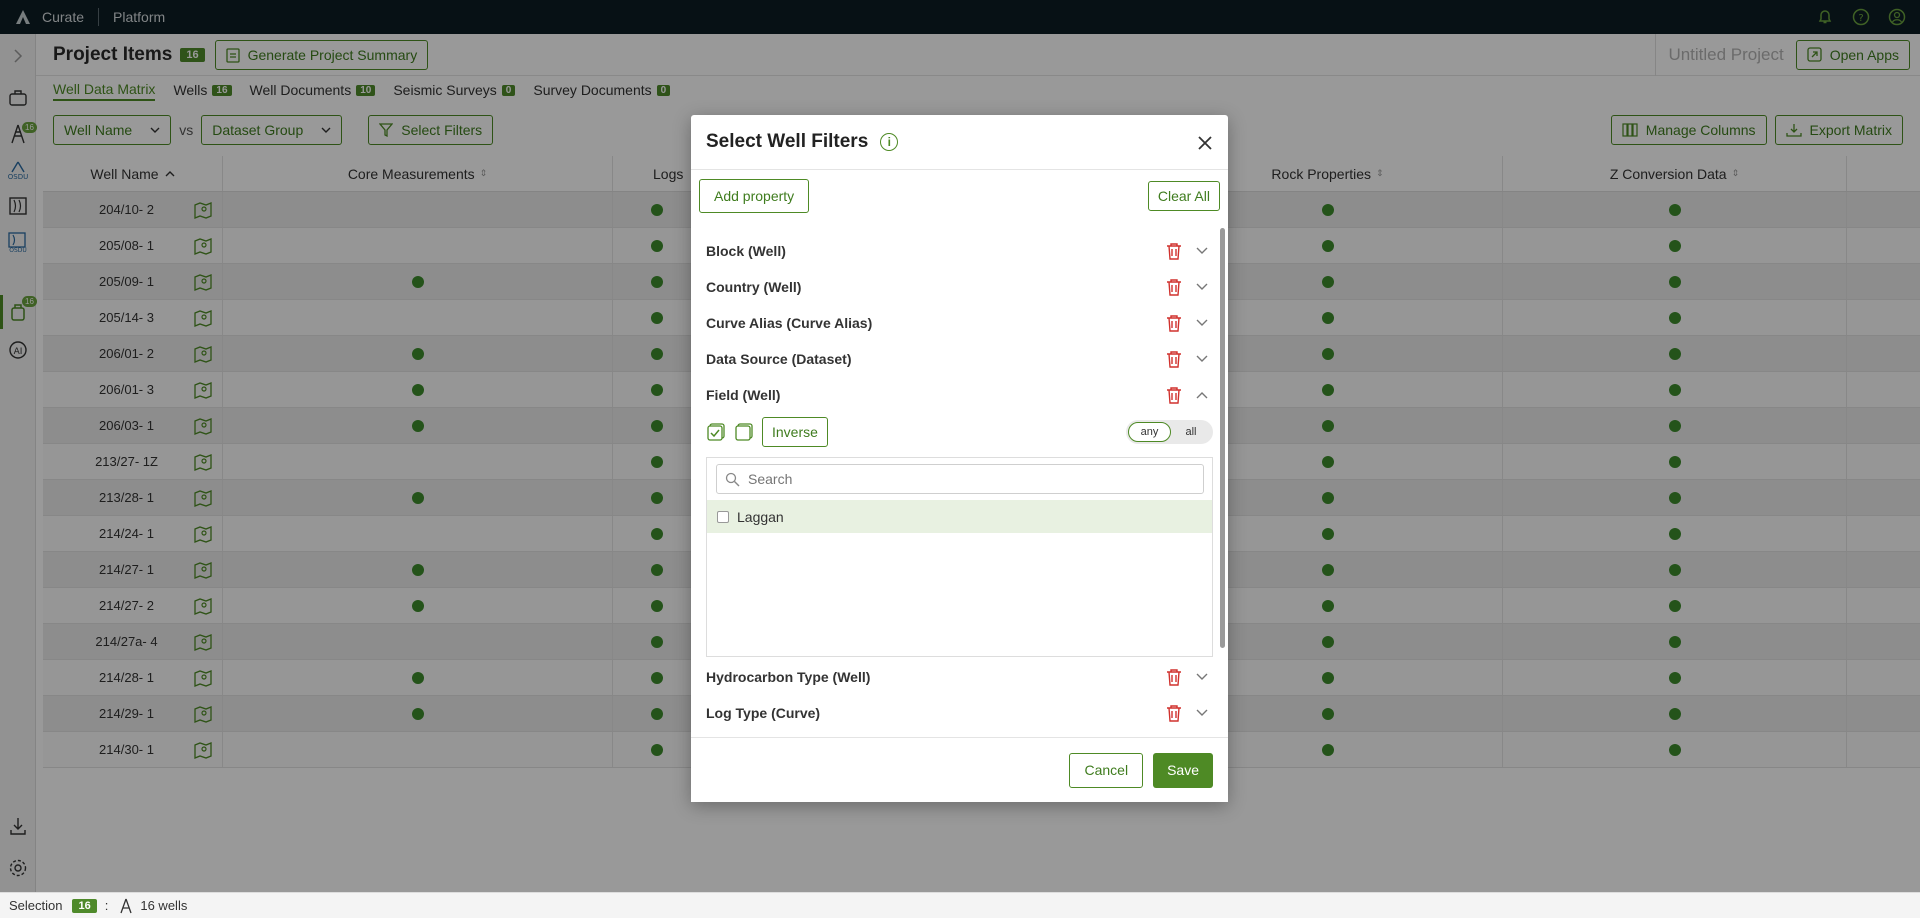  Describe the element at coordinates (971, 479) in the screenshot. I see `search-input` at that location.